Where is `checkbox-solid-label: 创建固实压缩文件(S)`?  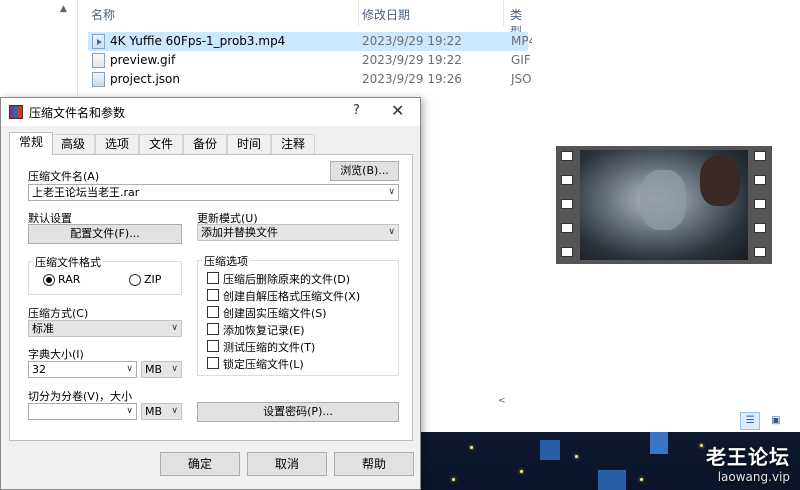 checkbox-solid-label: 创建固实压缩文件(S) is located at coordinates (275, 313).